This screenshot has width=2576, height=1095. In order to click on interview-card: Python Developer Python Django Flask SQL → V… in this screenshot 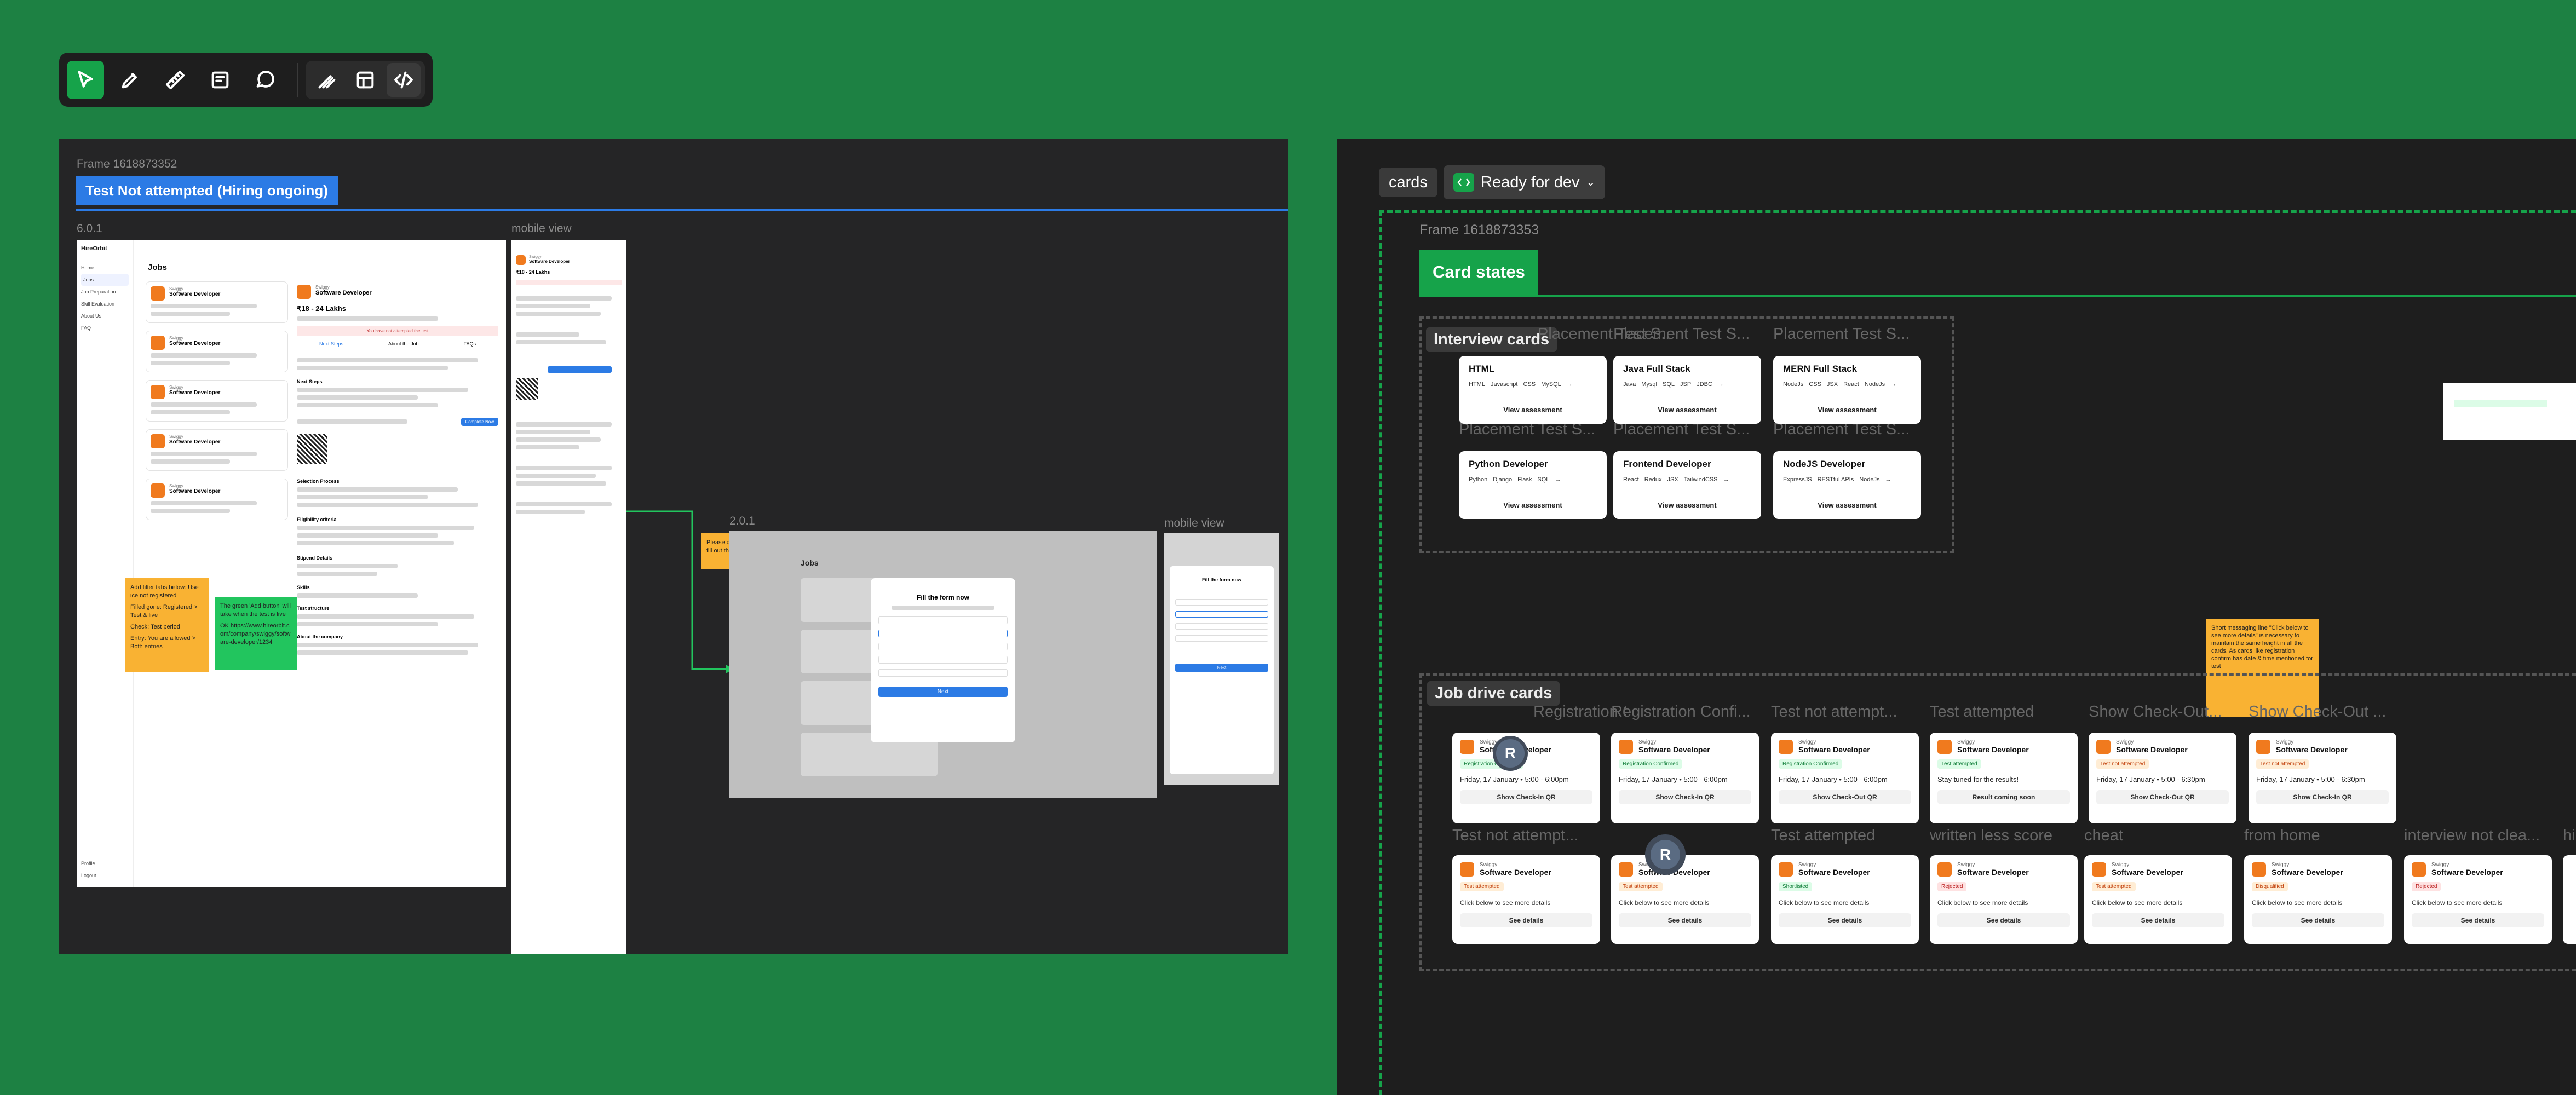, I will do `click(1533, 485)`.